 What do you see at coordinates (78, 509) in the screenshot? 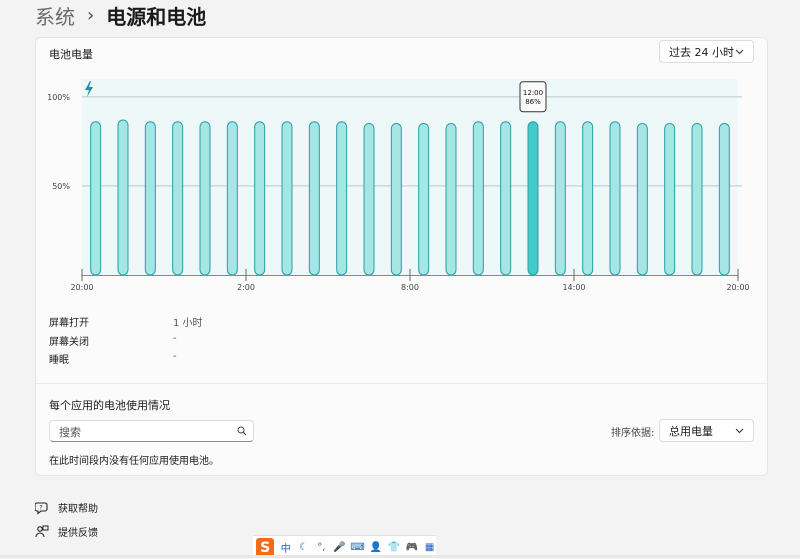
I see `get-help-label: 获取帮助` at bounding box center [78, 509].